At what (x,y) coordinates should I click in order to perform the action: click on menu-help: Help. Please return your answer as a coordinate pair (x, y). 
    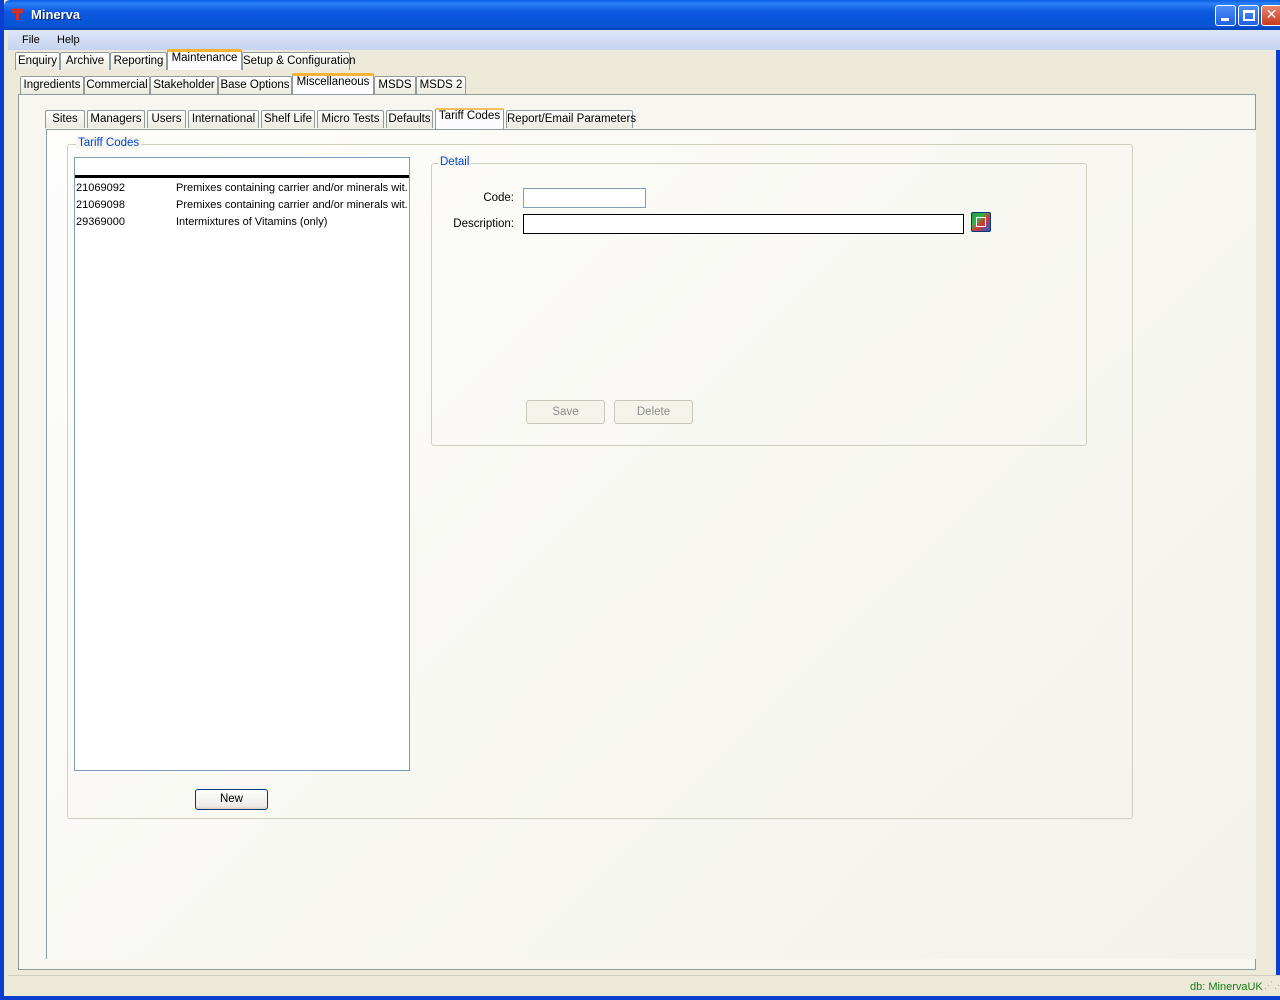
    Looking at the image, I should click on (68, 40).